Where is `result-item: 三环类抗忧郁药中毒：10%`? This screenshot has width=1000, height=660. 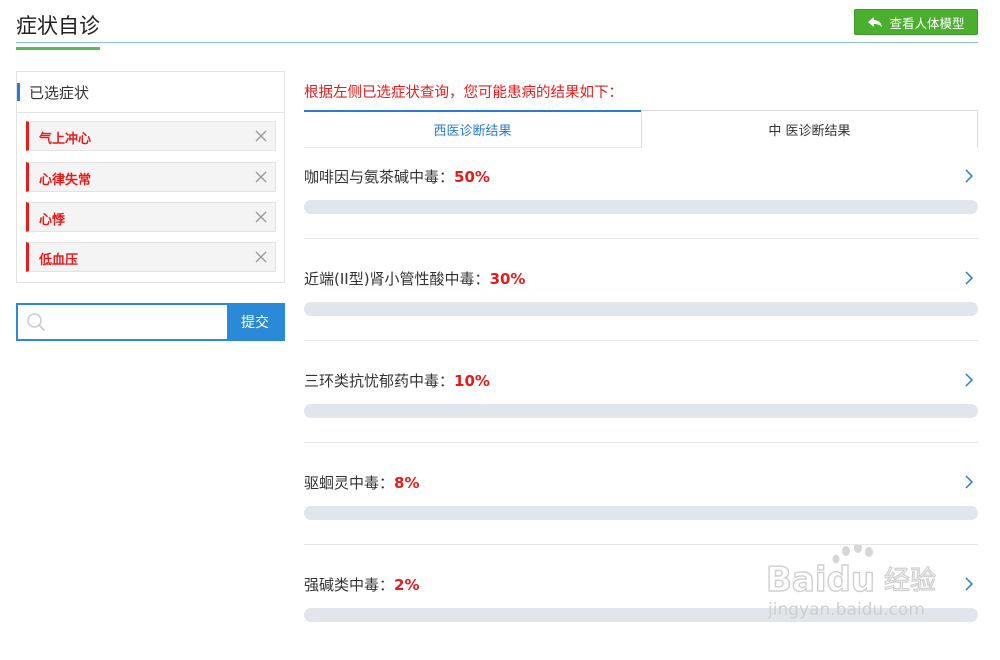 result-item: 三环类抗忧郁药中毒：10% is located at coordinates (641, 405).